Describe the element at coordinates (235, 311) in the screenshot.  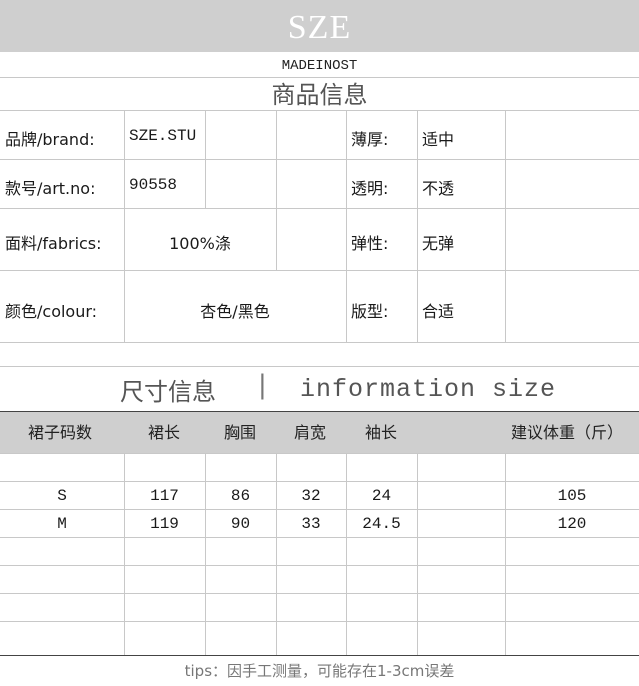
I see `colour-value: 杏色/黑色` at that location.